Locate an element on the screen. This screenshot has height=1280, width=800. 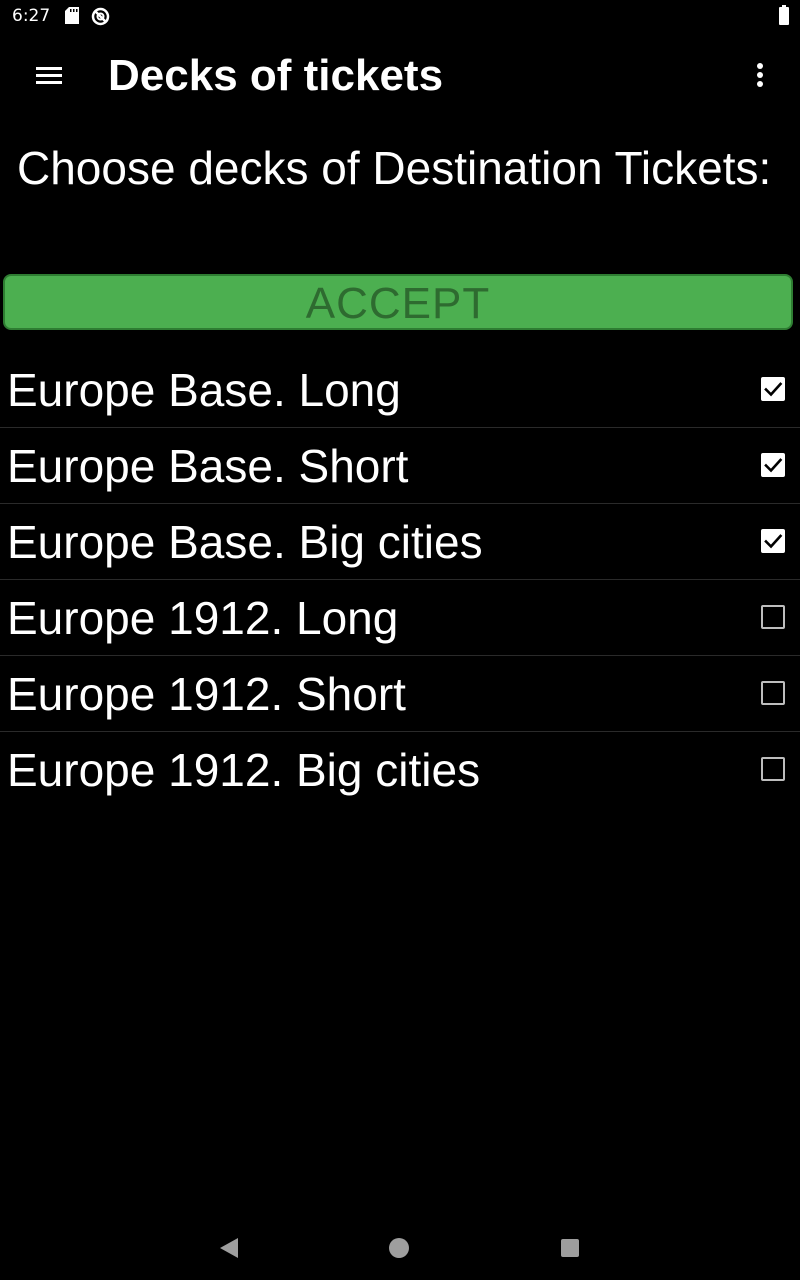
more-vert-icon is located at coordinates (760, 76).